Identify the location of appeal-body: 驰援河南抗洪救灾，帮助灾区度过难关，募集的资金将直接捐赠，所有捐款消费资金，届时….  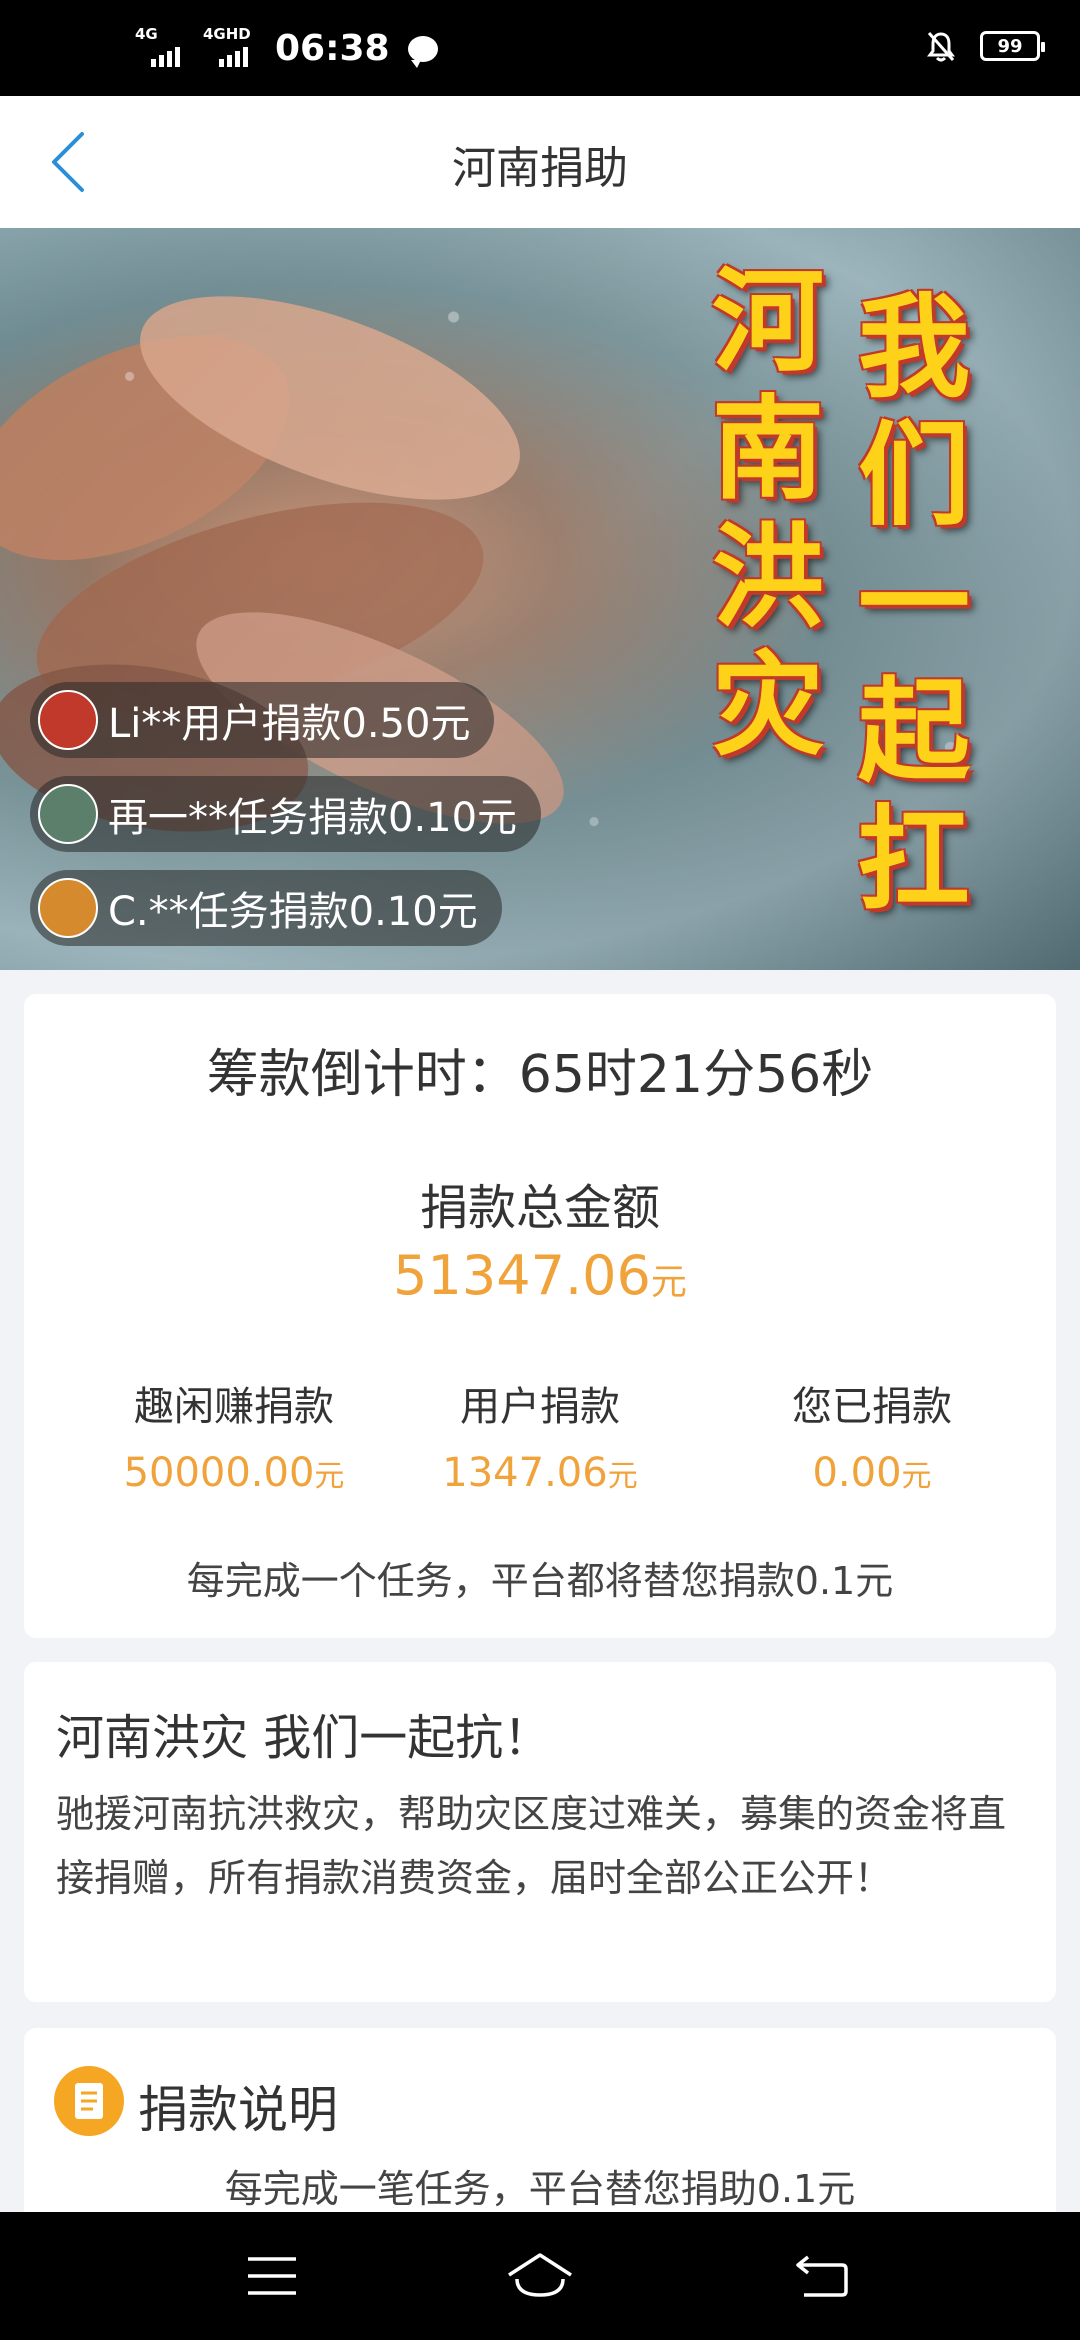
(531, 1846).